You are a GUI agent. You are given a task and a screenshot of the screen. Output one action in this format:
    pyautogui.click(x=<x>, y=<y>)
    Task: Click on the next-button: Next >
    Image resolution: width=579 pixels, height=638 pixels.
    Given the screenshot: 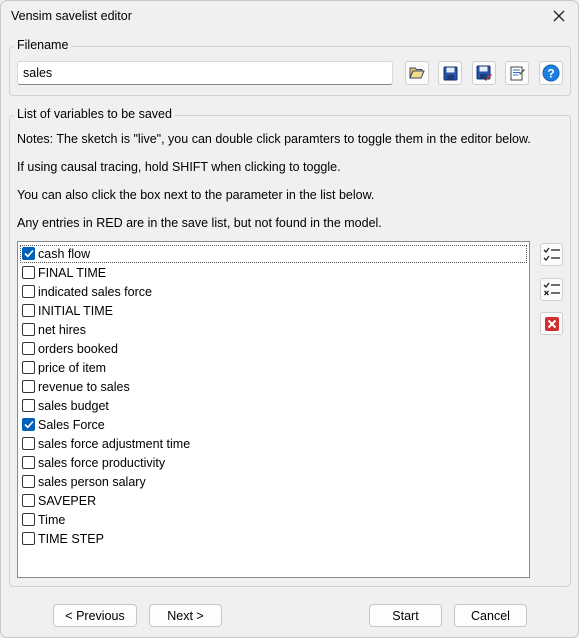 What is the action you would take?
    pyautogui.click(x=185, y=615)
    